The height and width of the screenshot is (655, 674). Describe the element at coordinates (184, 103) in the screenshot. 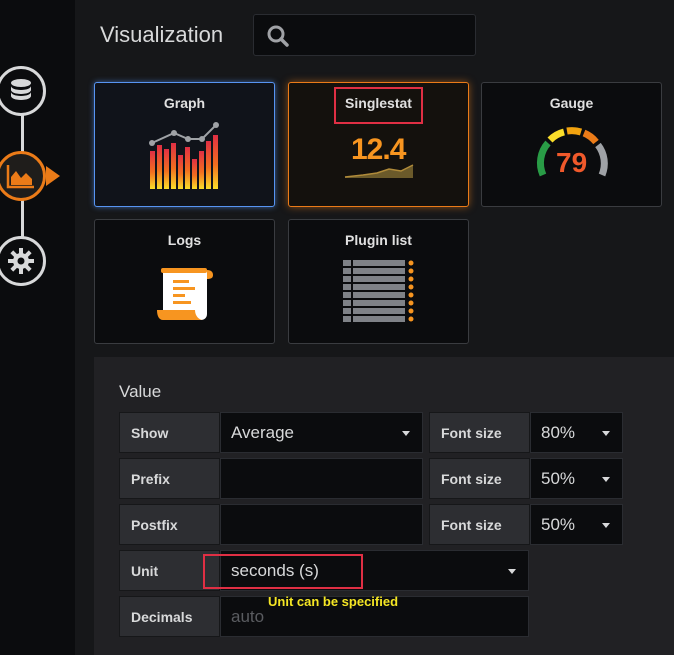

I see `viz-card-label: Graph` at that location.